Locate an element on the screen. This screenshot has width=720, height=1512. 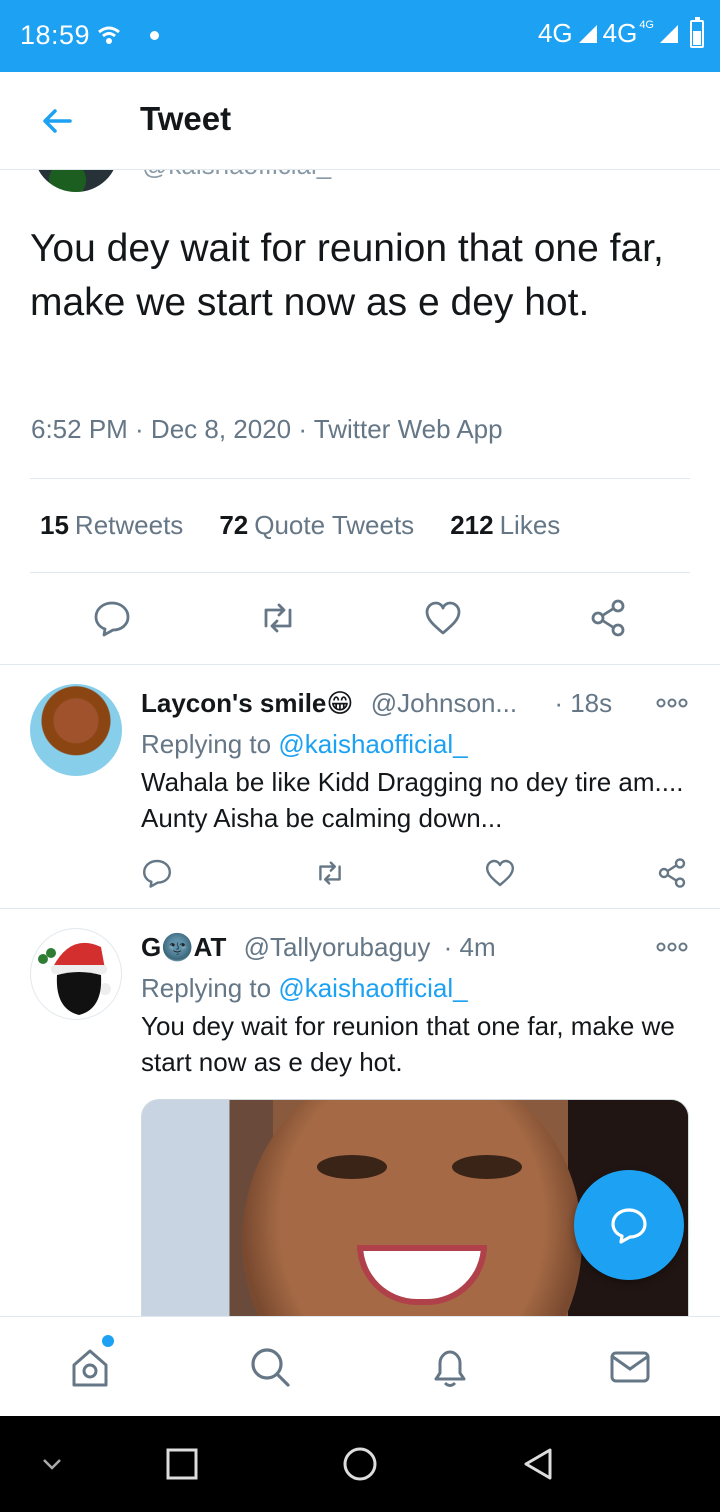
signal-icon is located at coordinates (587, 33).